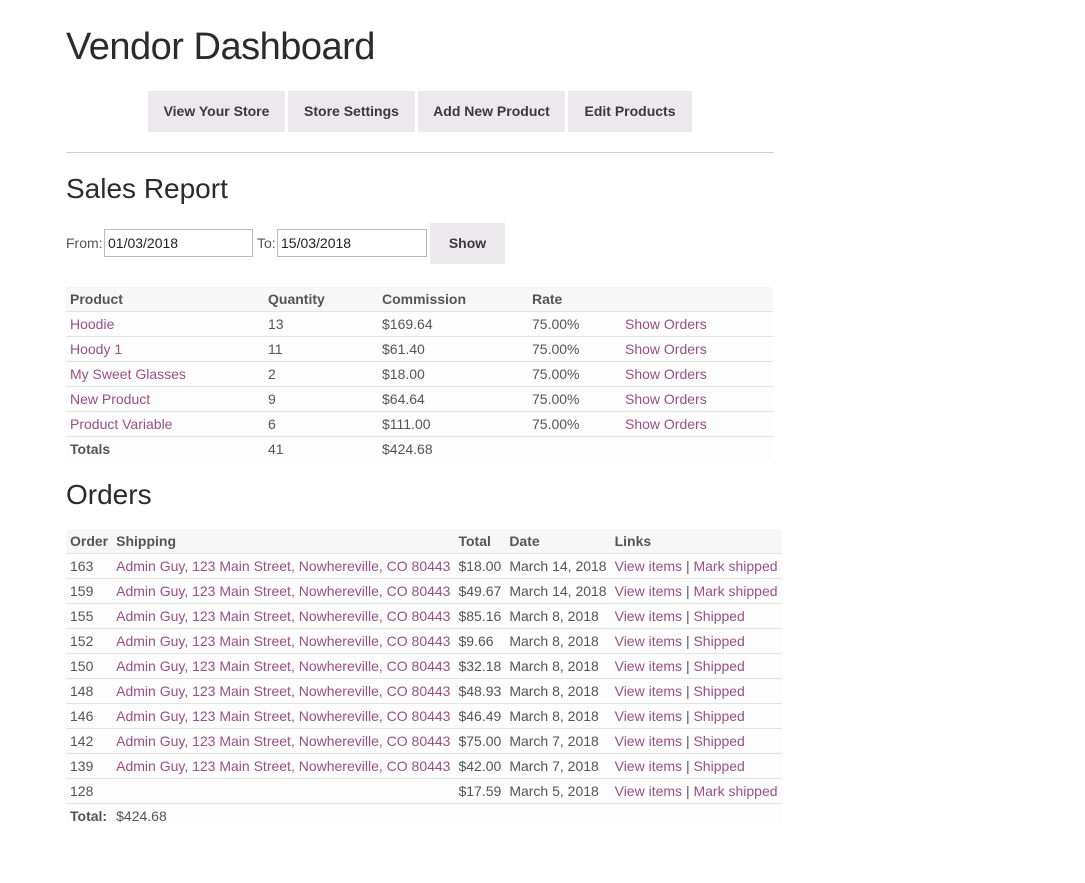 This screenshot has height=883, width=1085. Describe the element at coordinates (84, 243) in the screenshot. I see `from-label: From:` at that location.